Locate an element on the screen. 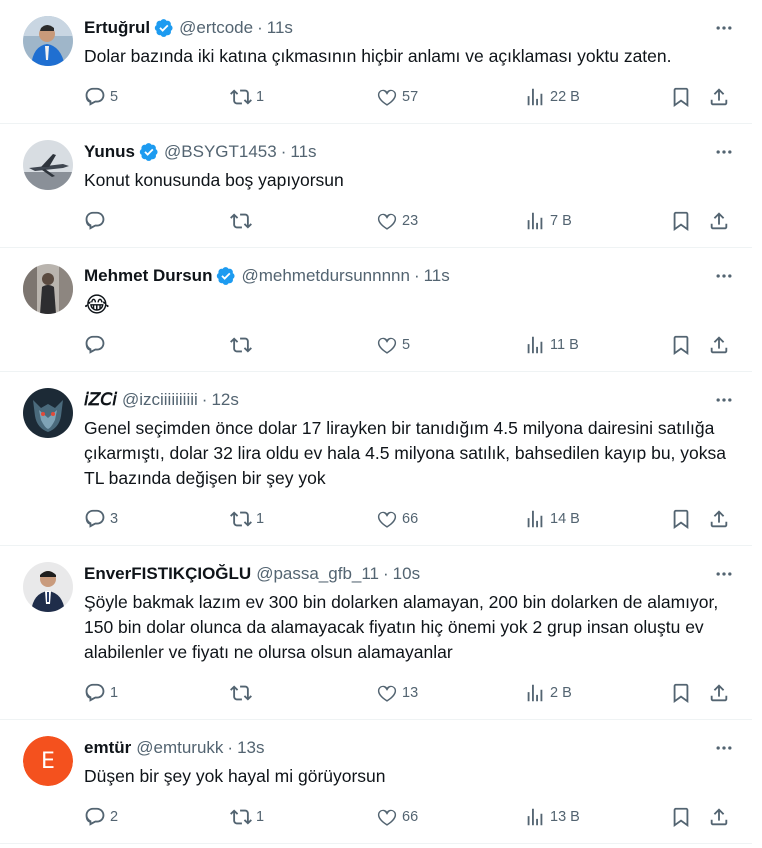  timestamp: 10s is located at coordinates (406, 574).